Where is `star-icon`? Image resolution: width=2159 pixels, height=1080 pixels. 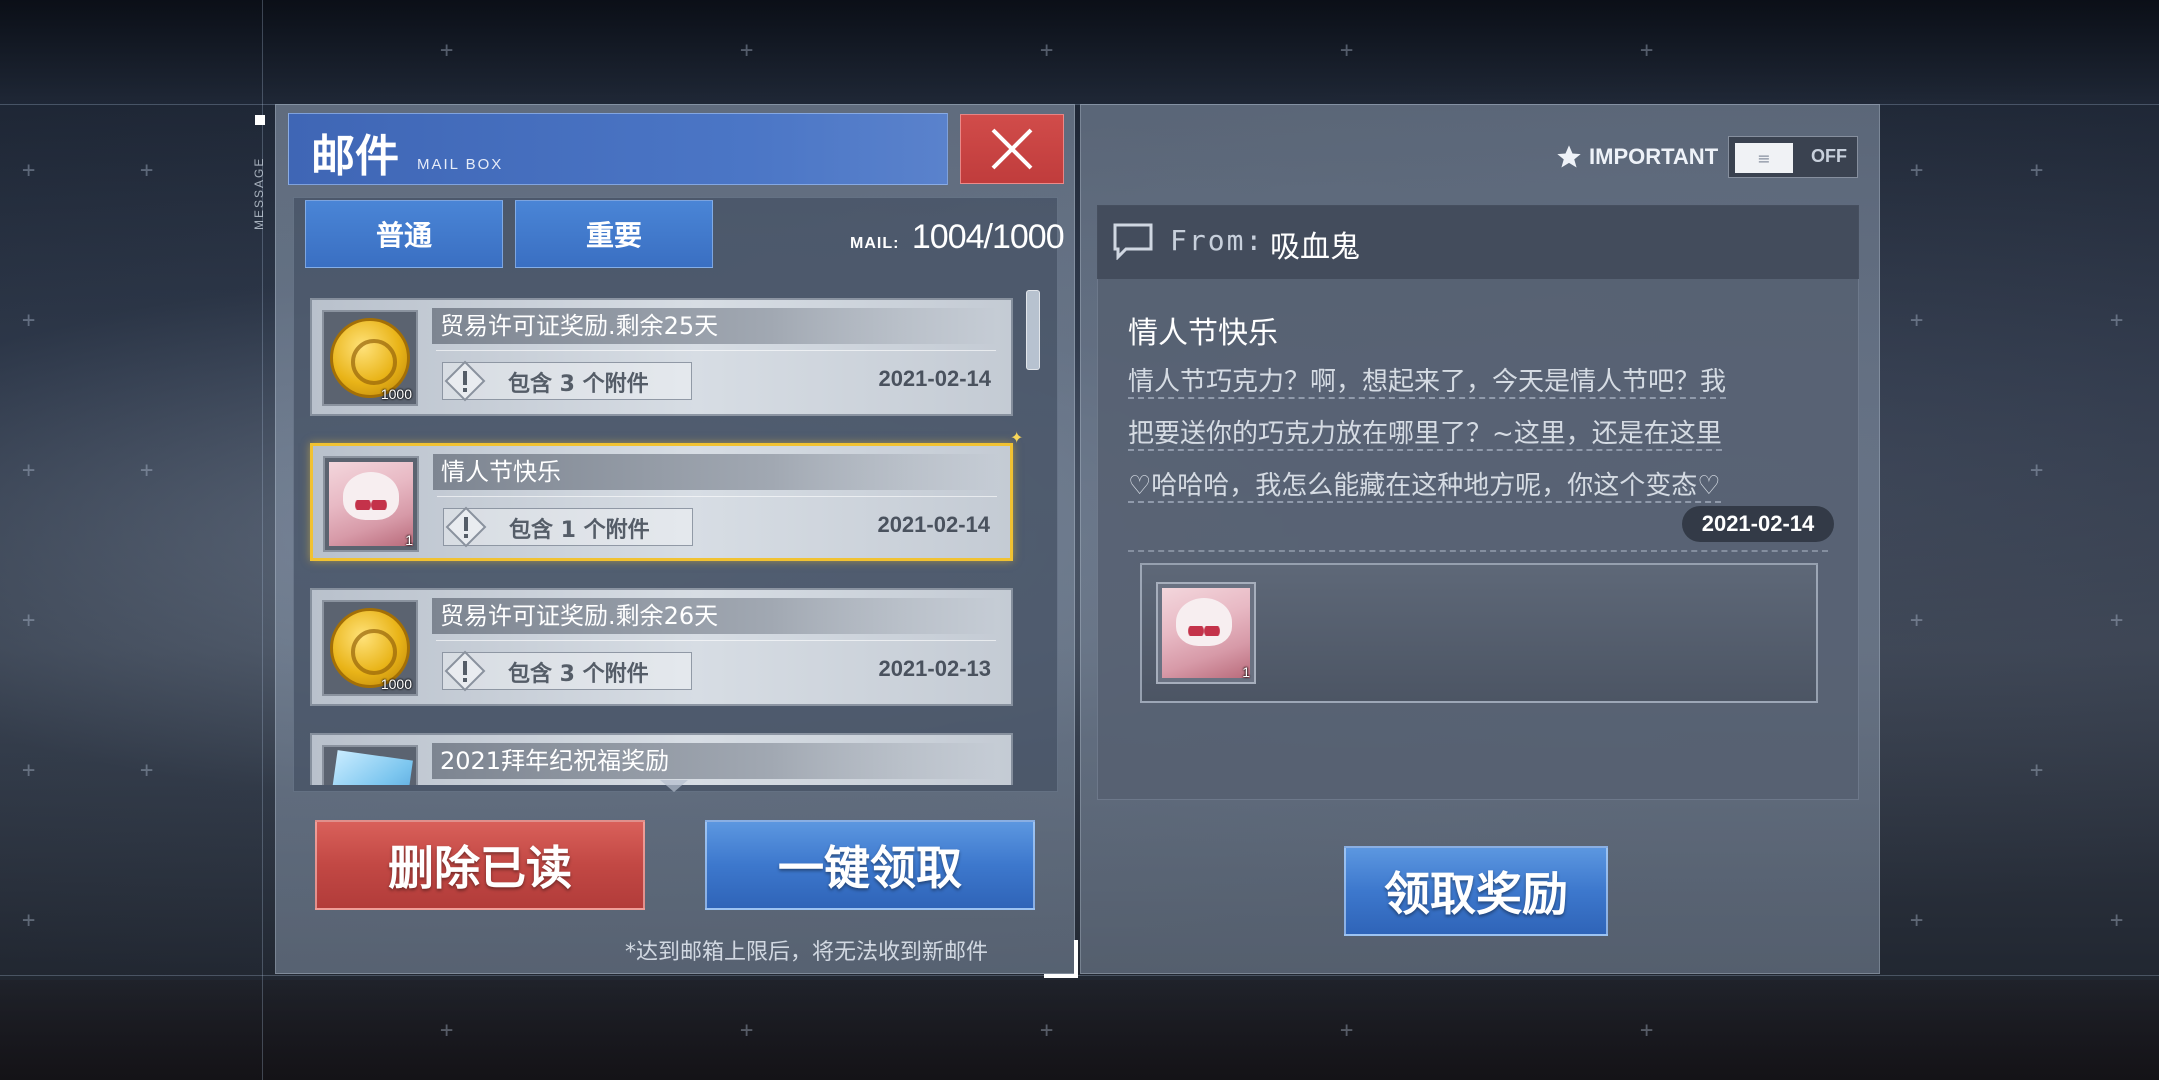
star-icon is located at coordinates (1569, 156).